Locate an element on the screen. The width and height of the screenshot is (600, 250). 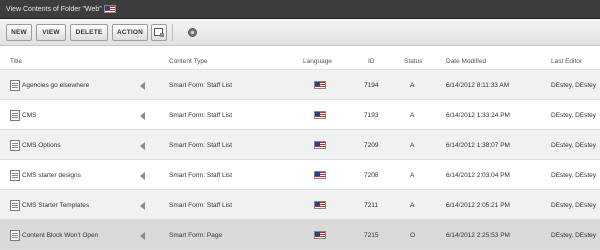
row-date-modified: 6/14/2012 2:05:21 PM is located at coordinates (478, 205).